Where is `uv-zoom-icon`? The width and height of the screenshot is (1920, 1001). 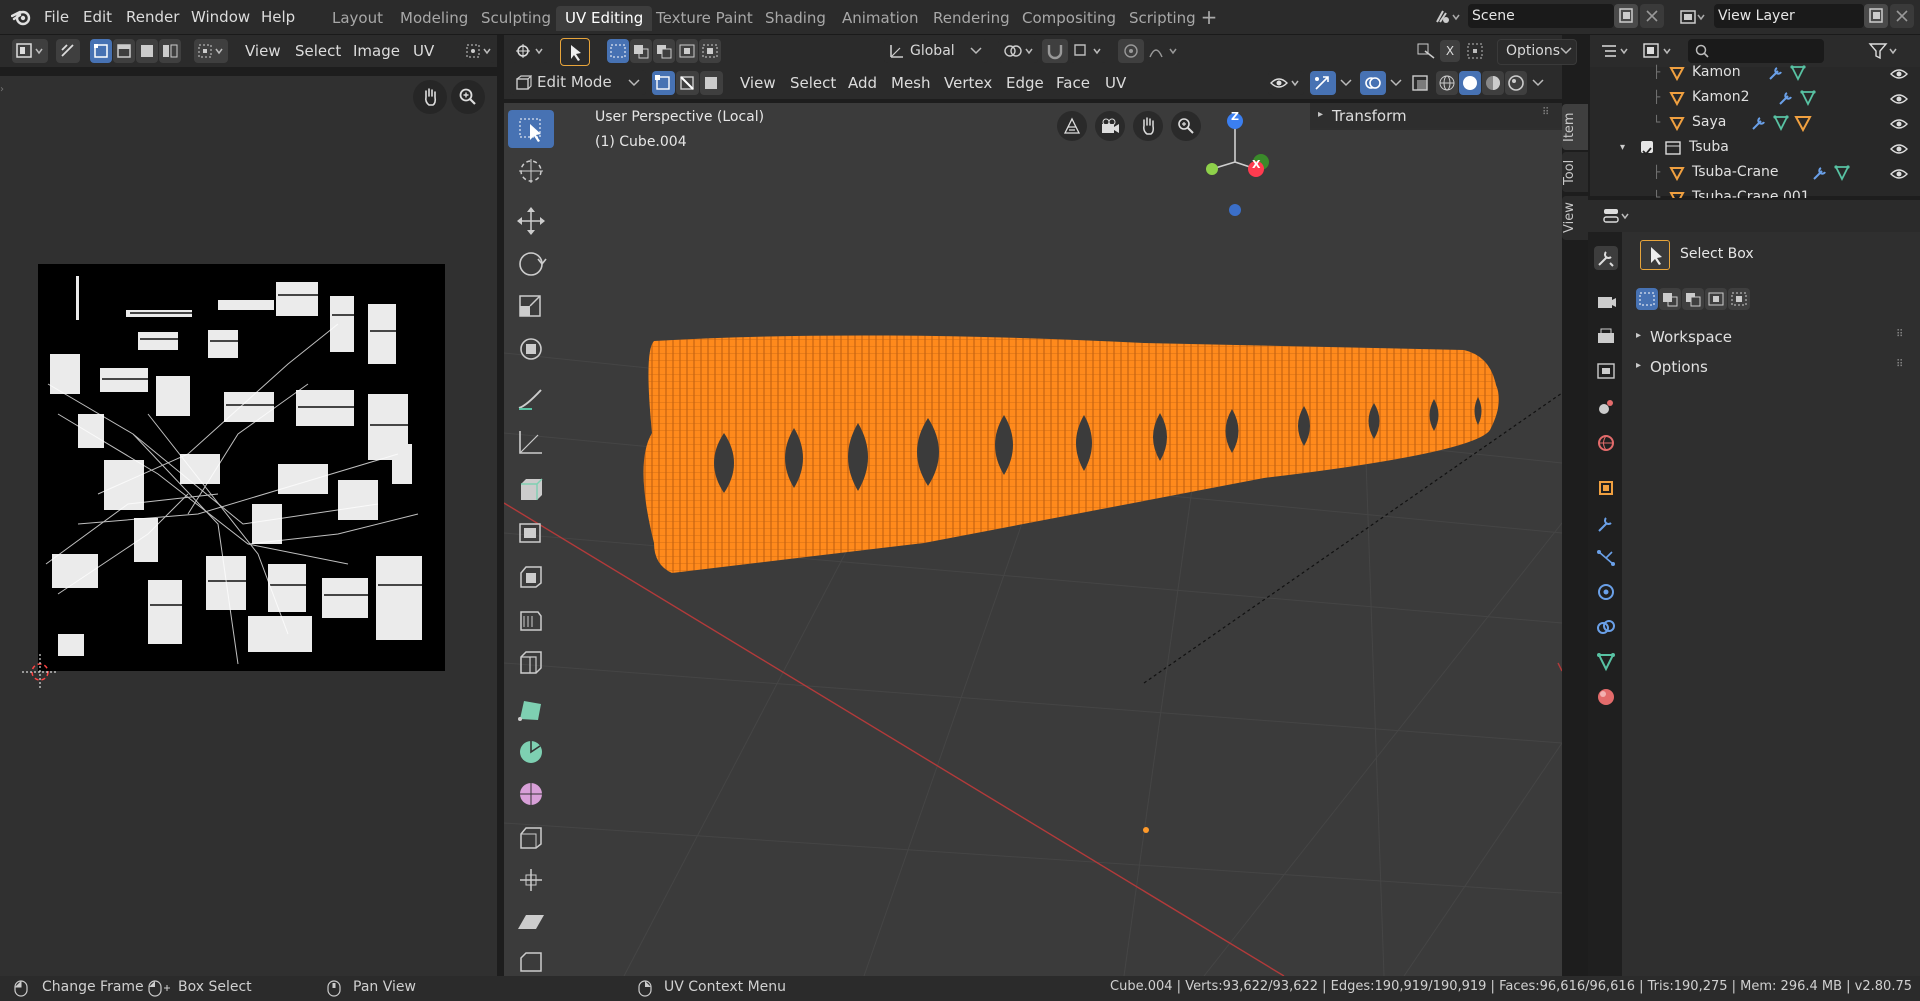
uv-zoom-icon is located at coordinates (468, 97).